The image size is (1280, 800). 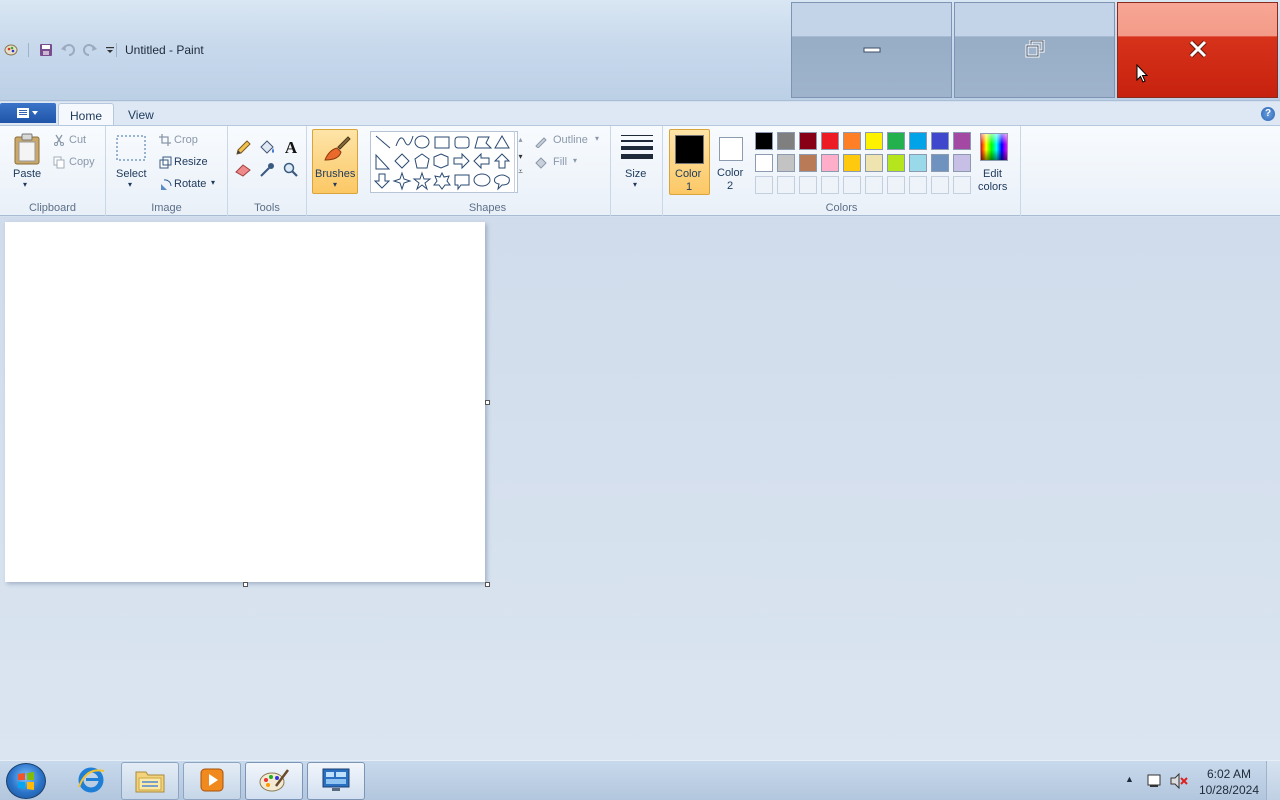 What do you see at coordinates (560, 162) in the screenshot?
I see `fill-button: Fill` at bounding box center [560, 162].